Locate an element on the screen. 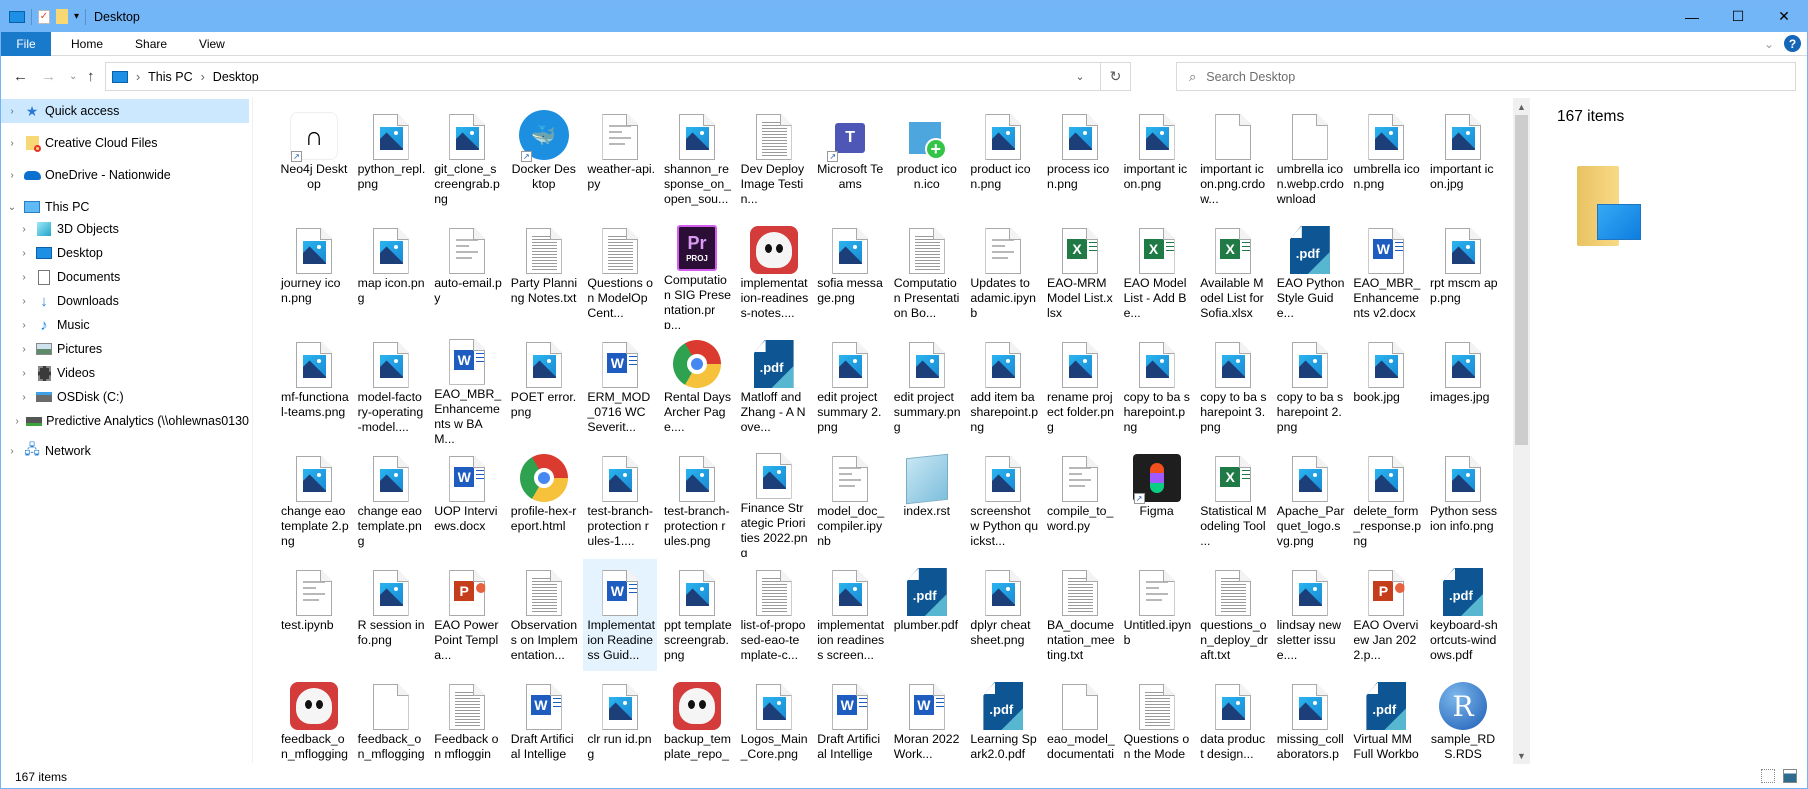 The height and width of the screenshot is (789, 1808). file-item: ∩ ↗ Neo4j Desktop is located at coordinates (314, 159).